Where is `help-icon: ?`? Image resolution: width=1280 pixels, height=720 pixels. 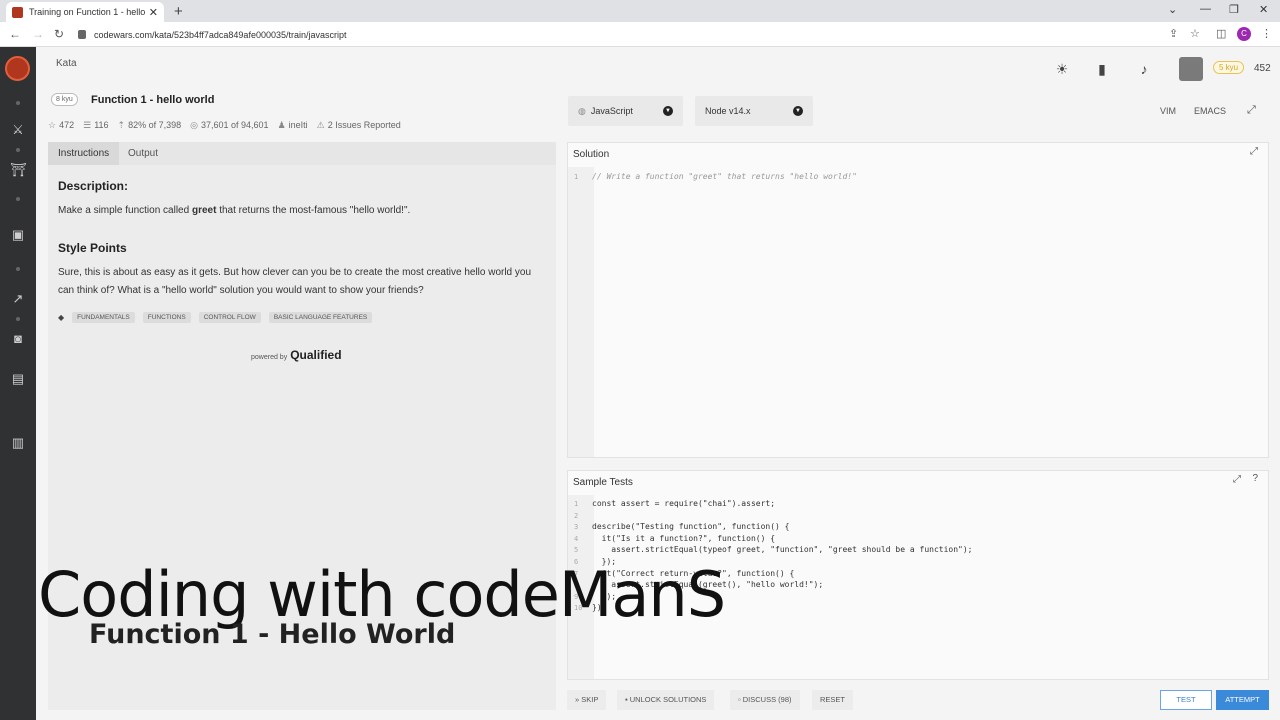 help-icon: ? is located at coordinates (1255, 478).